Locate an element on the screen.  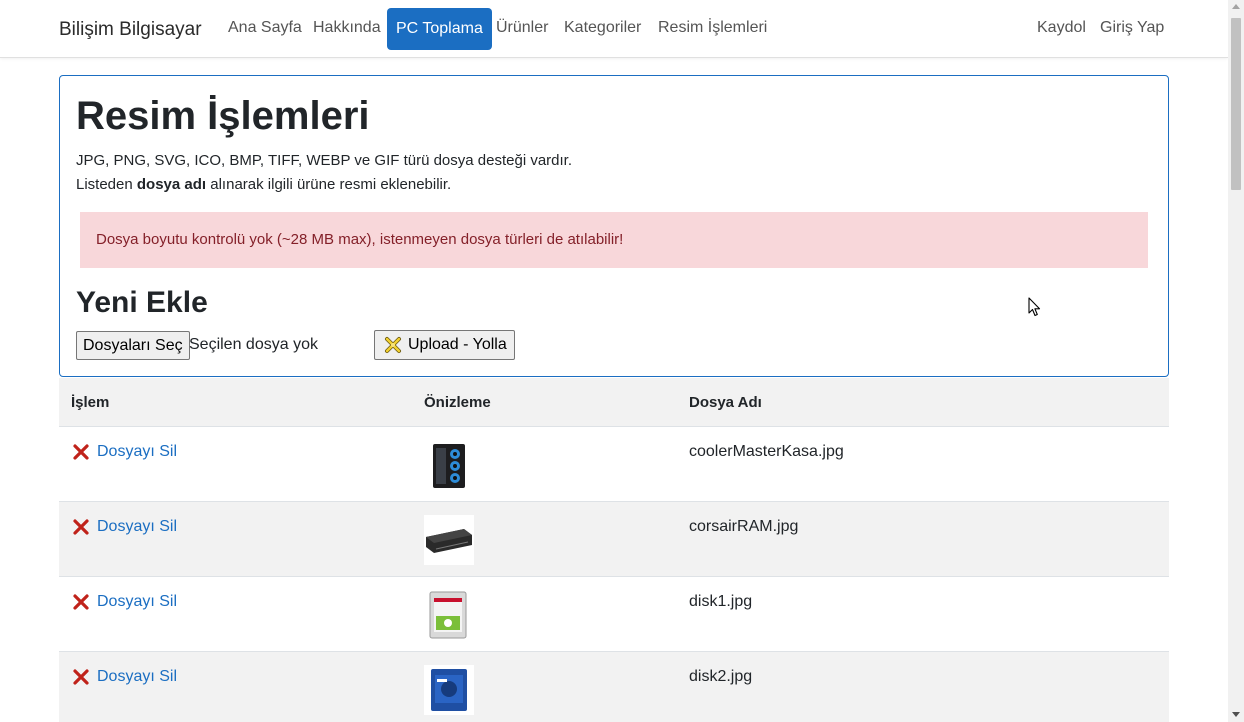
table-row: Dosyayı Sil coolerMasterKasa.jpg is located at coordinates (614, 464).